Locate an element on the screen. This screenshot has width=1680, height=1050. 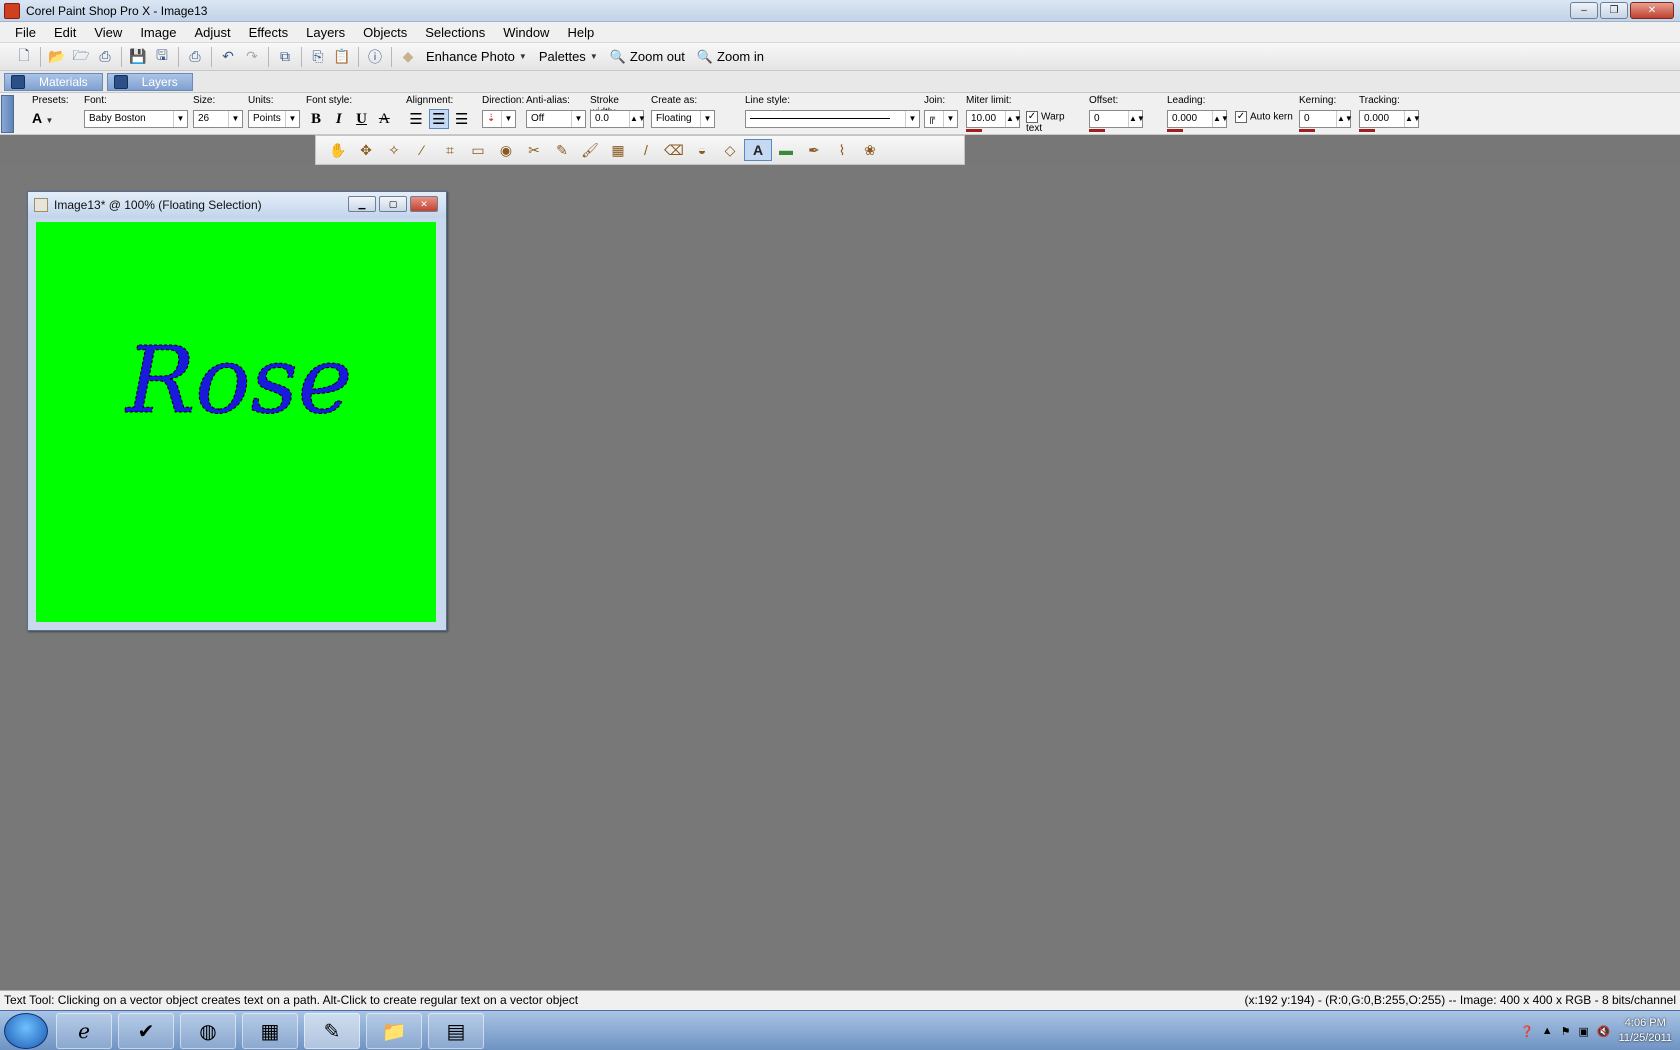
eraser-icon: ⌫ is located at coordinates (674, 150).